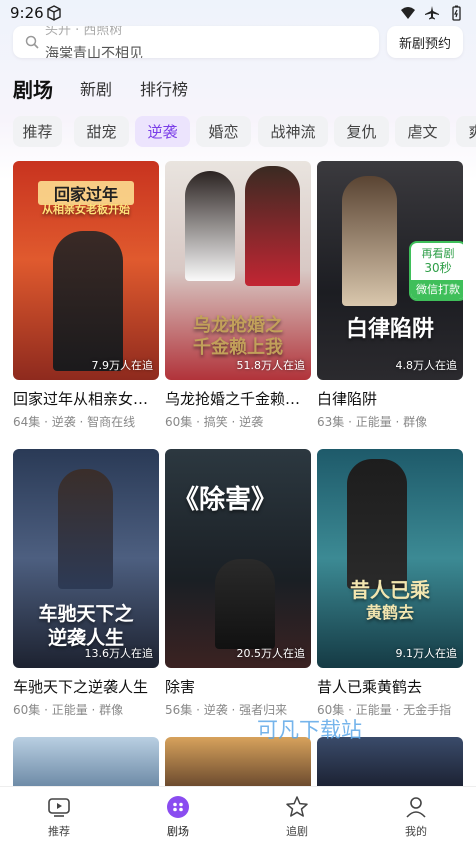 The height and width of the screenshot is (847, 476). Describe the element at coordinates (422, 131) in the screenshot. I see `chip-angst: 虐文` at that location.